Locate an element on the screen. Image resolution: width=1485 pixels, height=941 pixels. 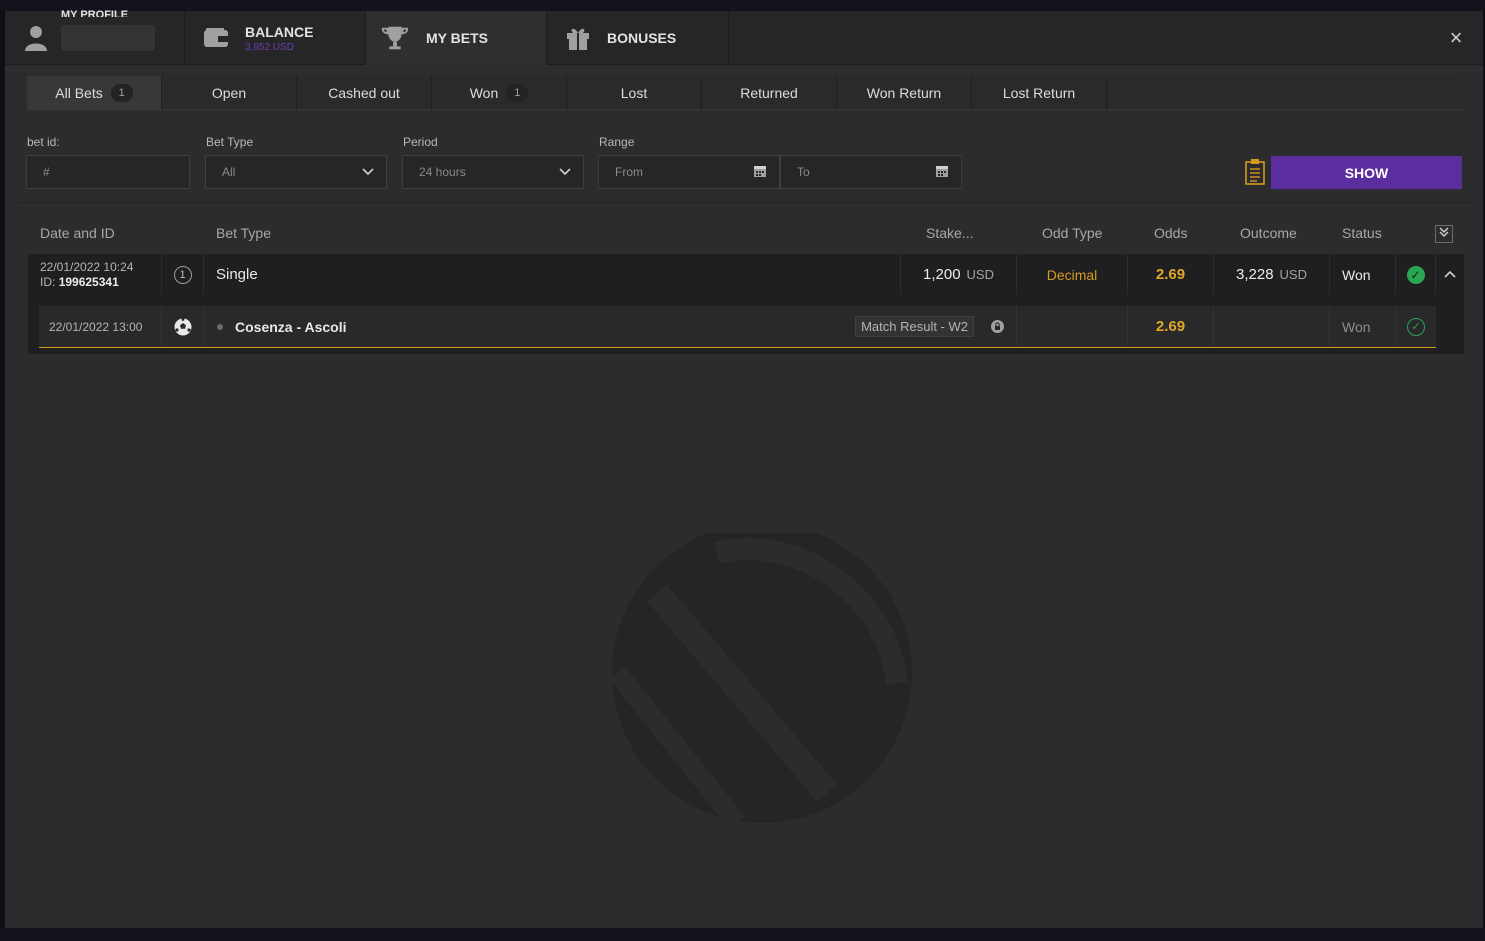
filter-tab-label: Cashed out is located at coordinates (364, 93).